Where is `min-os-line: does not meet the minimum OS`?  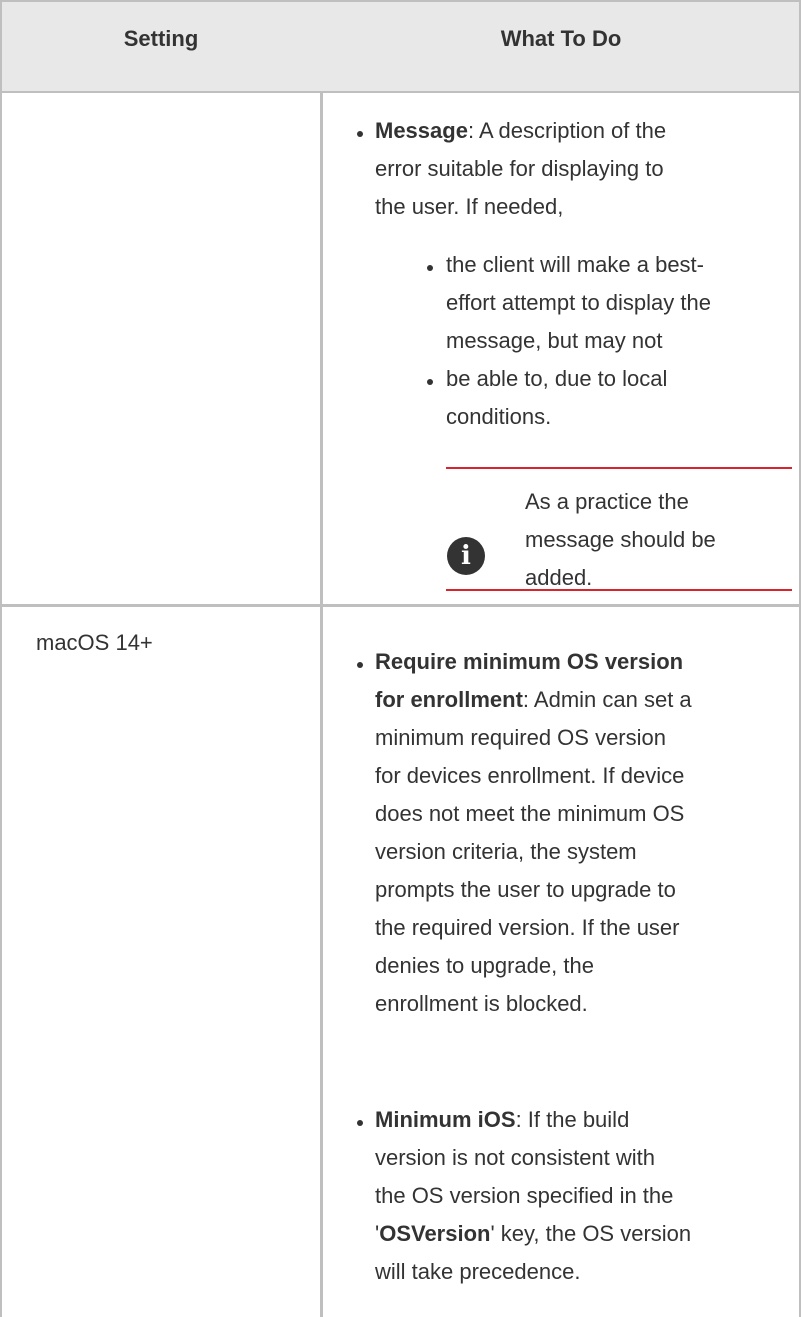
min-os-line: does not meet the minimum OS is located at coordinates (530, 813).